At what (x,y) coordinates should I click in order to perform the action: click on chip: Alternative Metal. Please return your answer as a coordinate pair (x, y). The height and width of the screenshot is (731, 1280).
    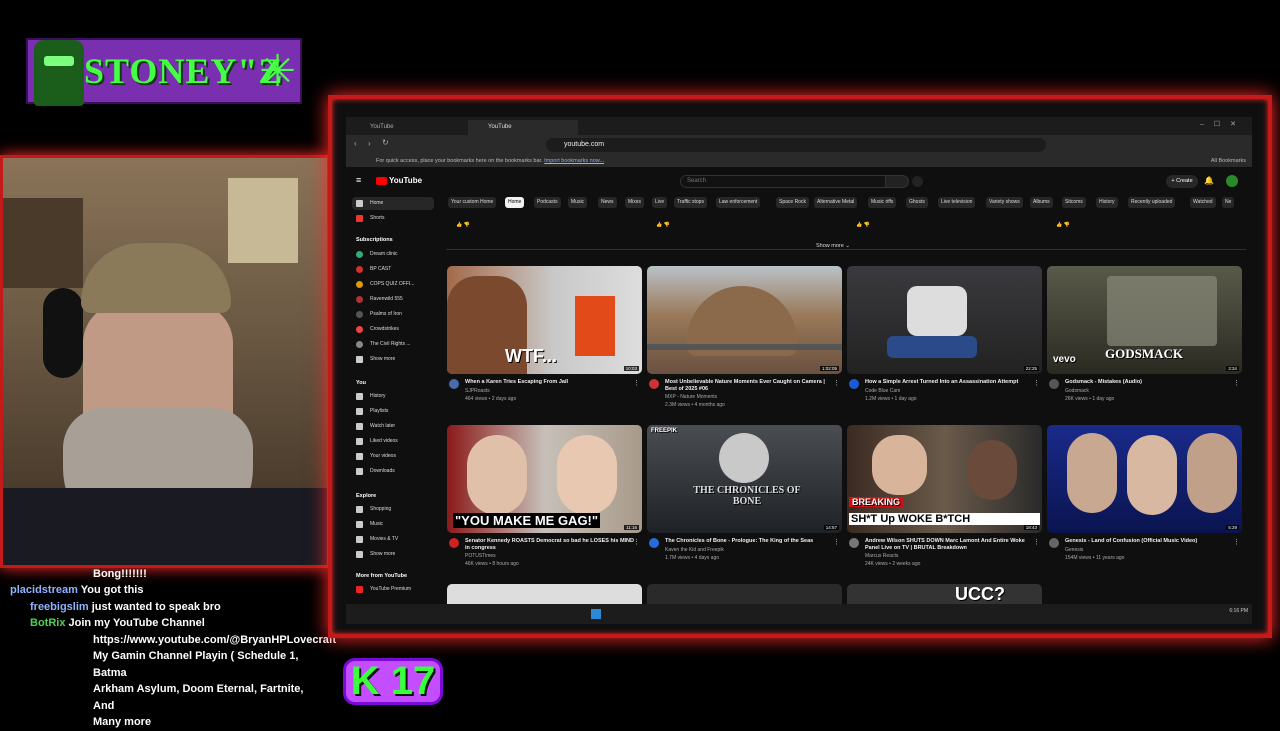
    Looking at the image, I should click on (836, 202).